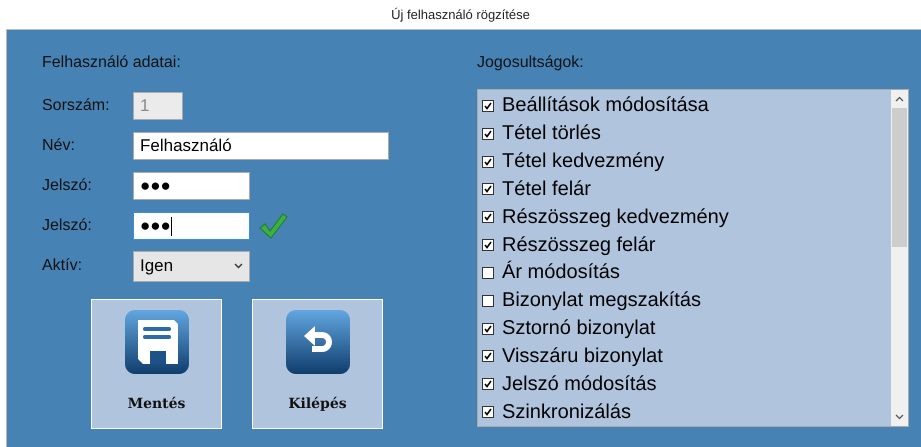  Describe the element at coordinates (899, 99) in the screenshot. I see `scroll-up-icon` at that location.